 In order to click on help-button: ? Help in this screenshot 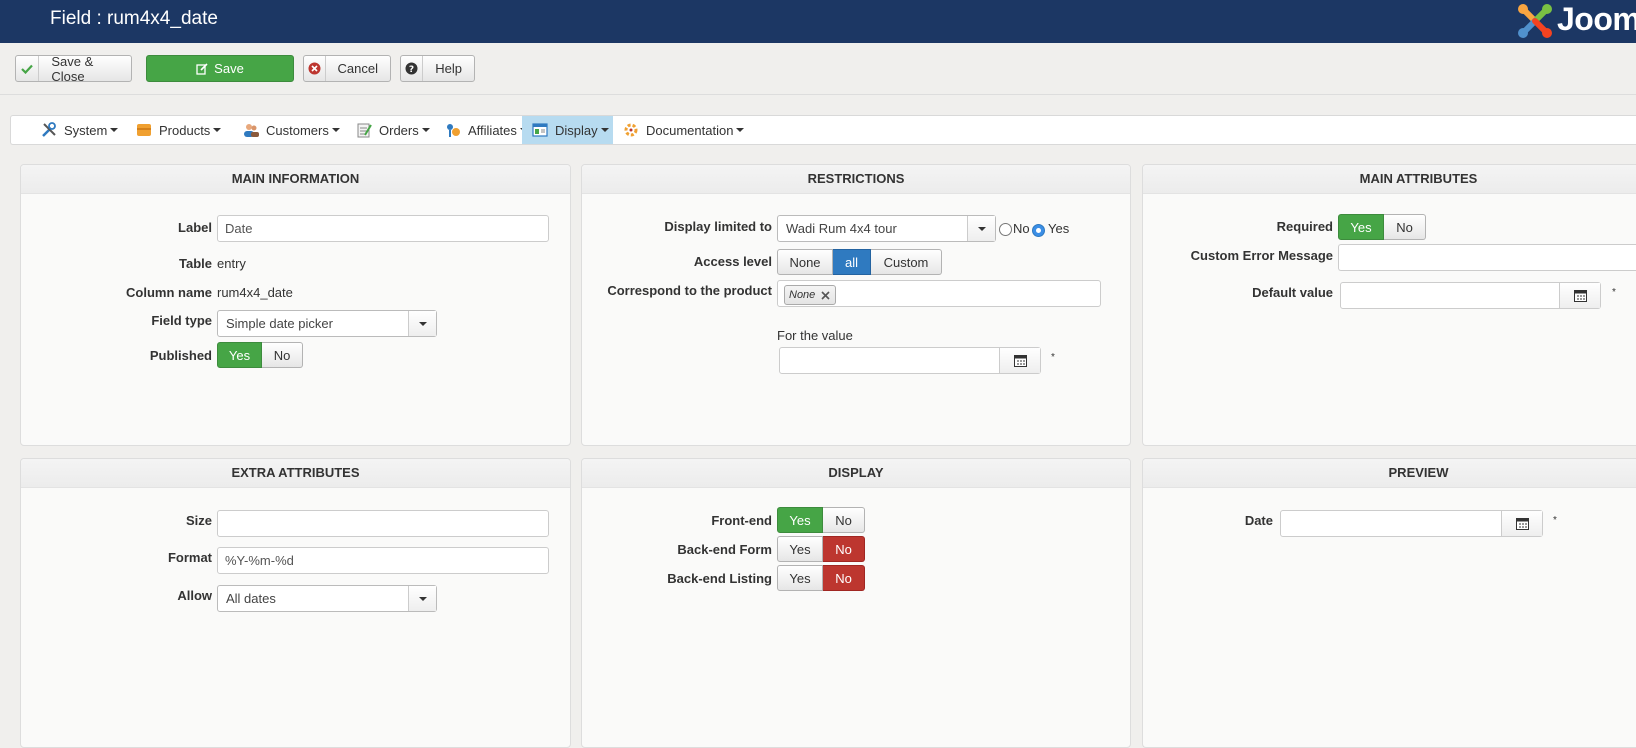, I will do `click(437, 68)`.